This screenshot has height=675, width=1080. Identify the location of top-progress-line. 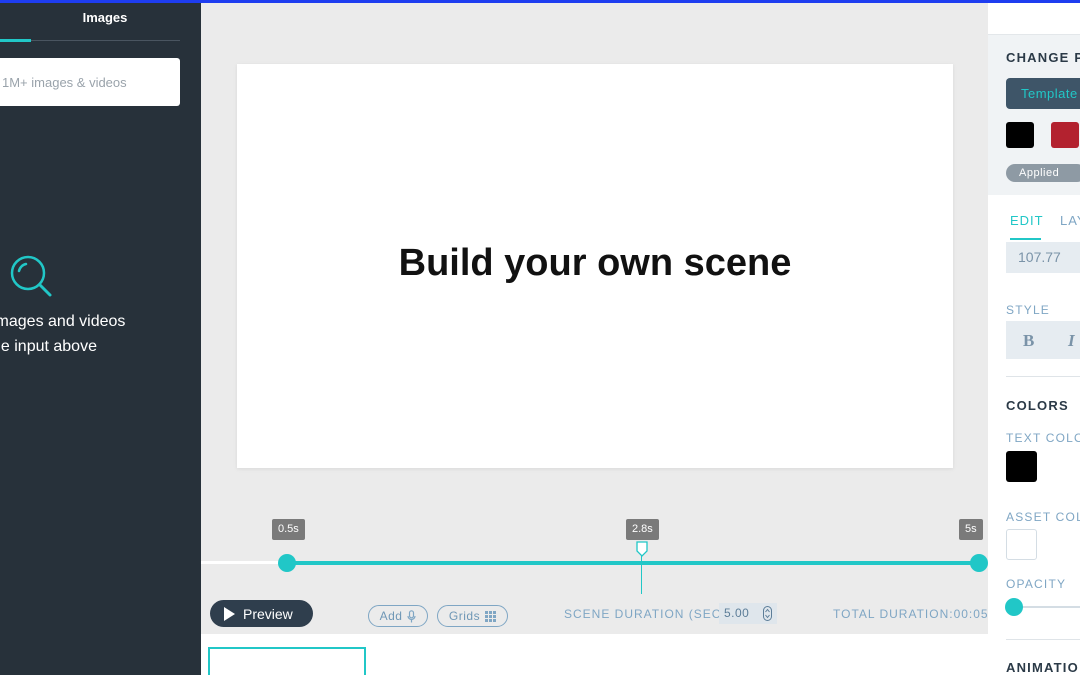
(540, 1).